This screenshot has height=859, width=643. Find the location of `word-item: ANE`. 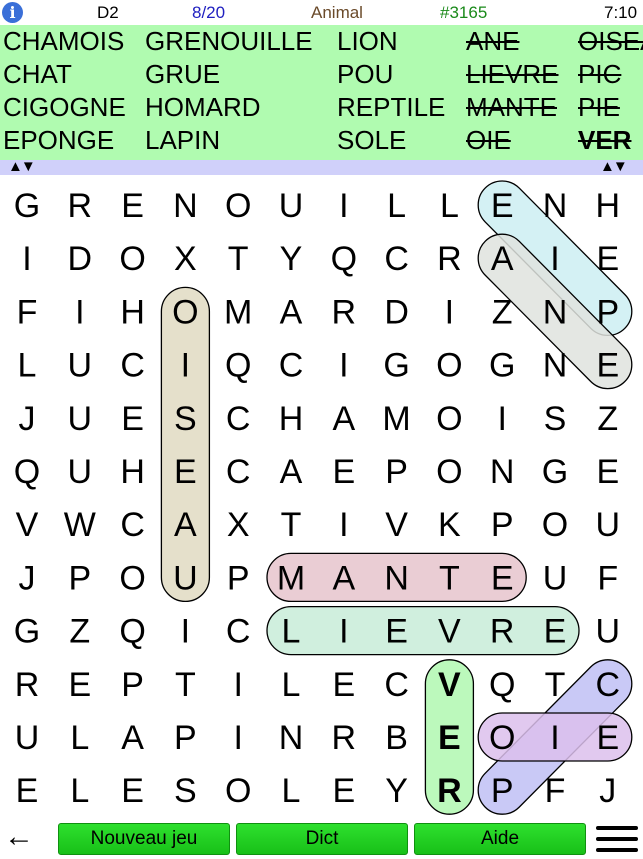

word-item: ANE is located at coordinates (492, 41).